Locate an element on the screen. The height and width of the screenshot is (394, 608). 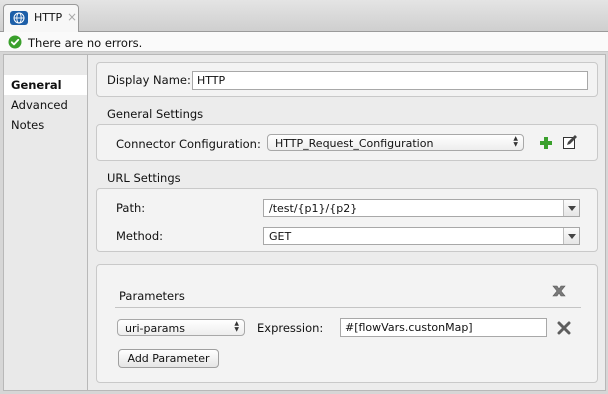
tab-title: HTTP is located at coordinates (48, 17).